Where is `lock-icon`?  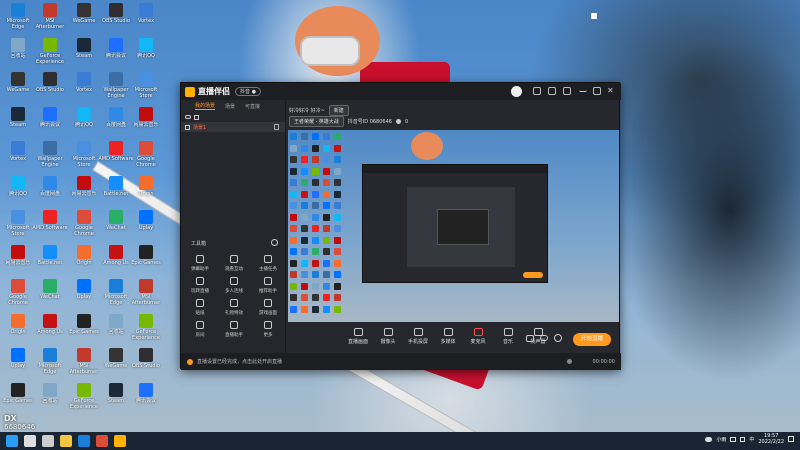 lock-icon is located at coordinates (187, 127).